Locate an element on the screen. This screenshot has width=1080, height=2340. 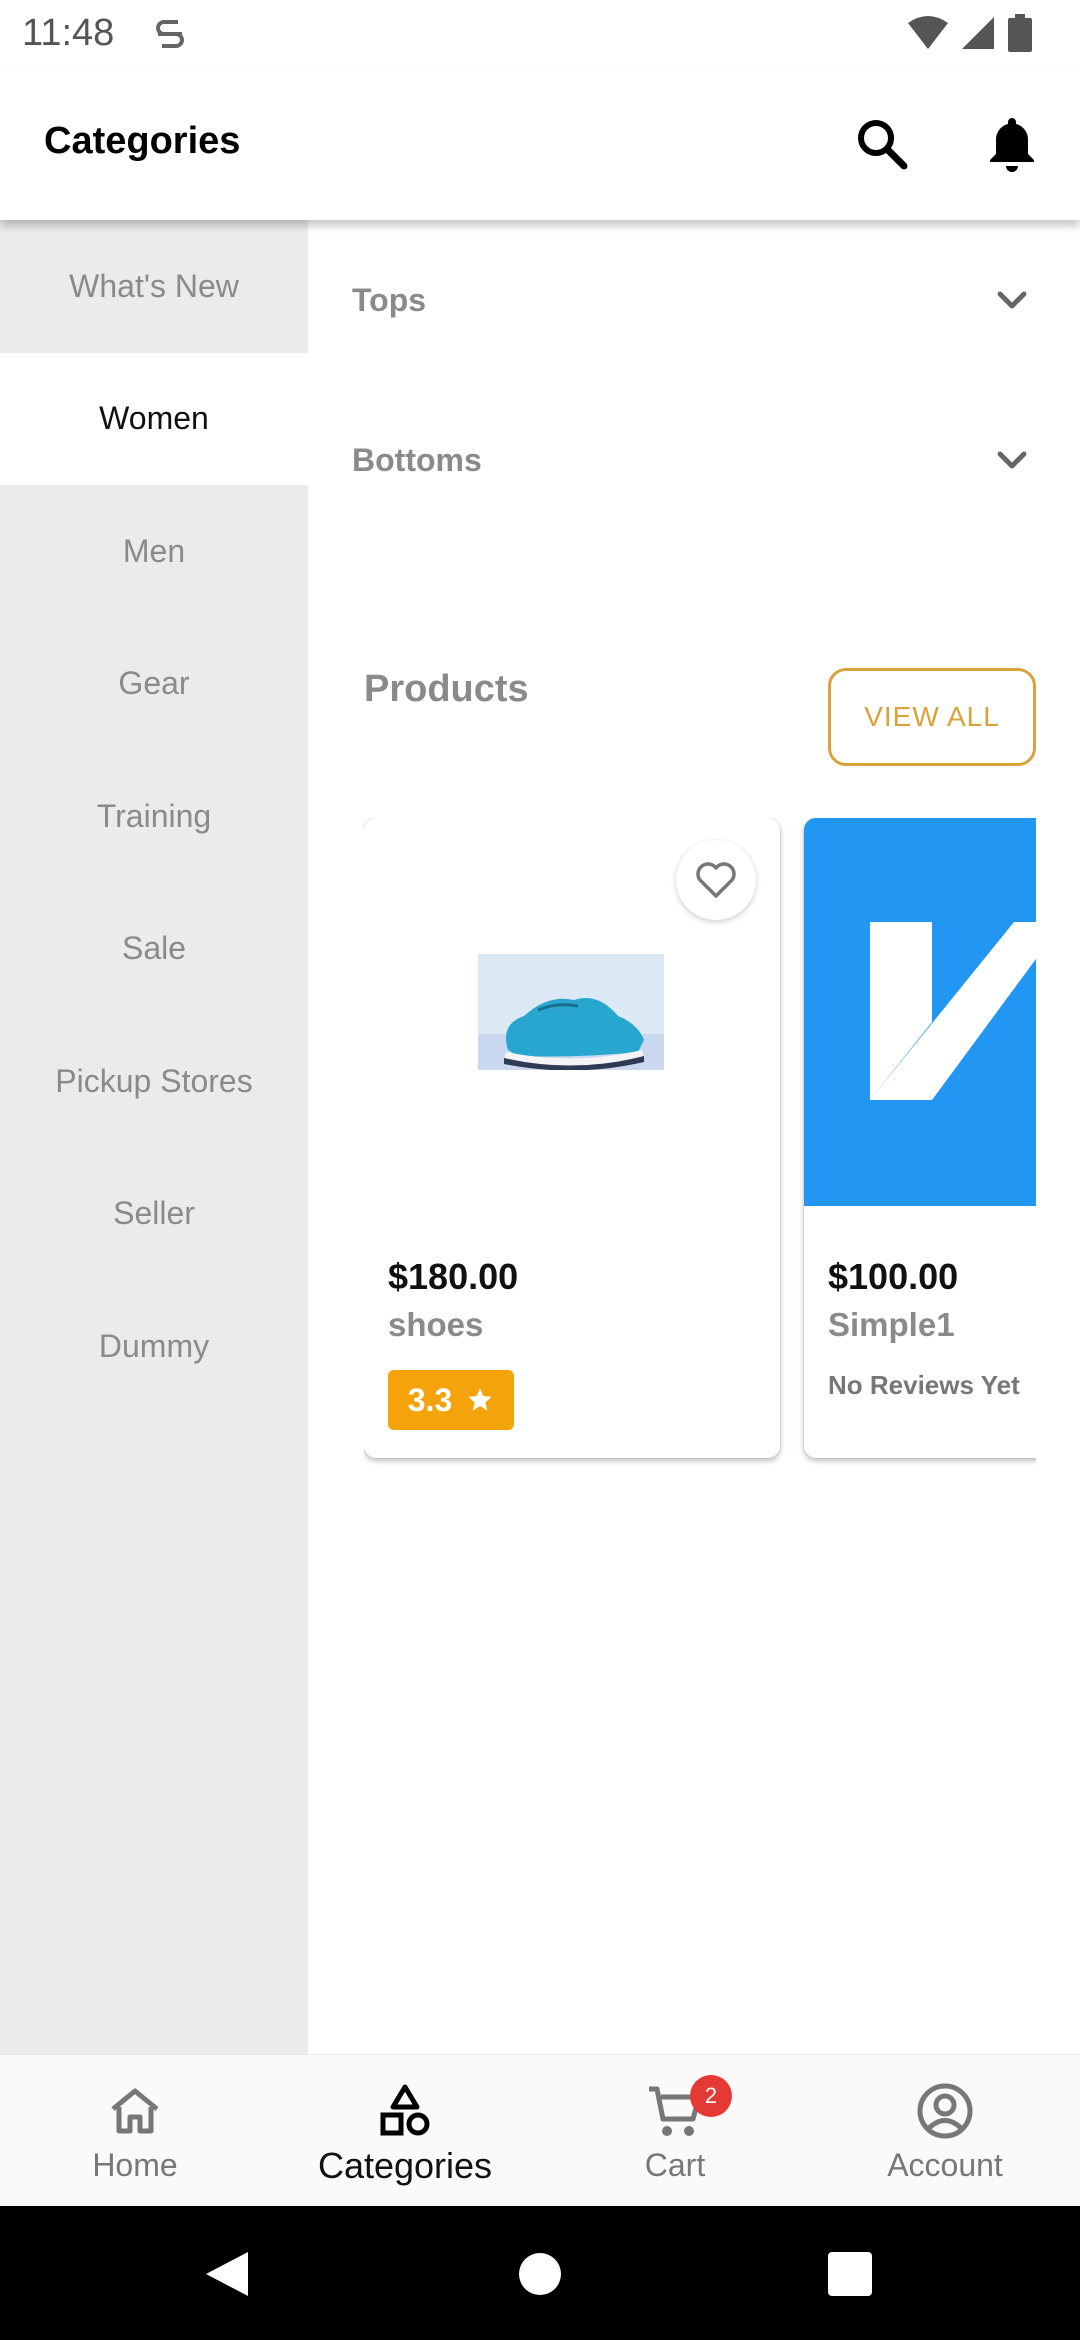
system-back-icon is located at coordinates (227, 2274).